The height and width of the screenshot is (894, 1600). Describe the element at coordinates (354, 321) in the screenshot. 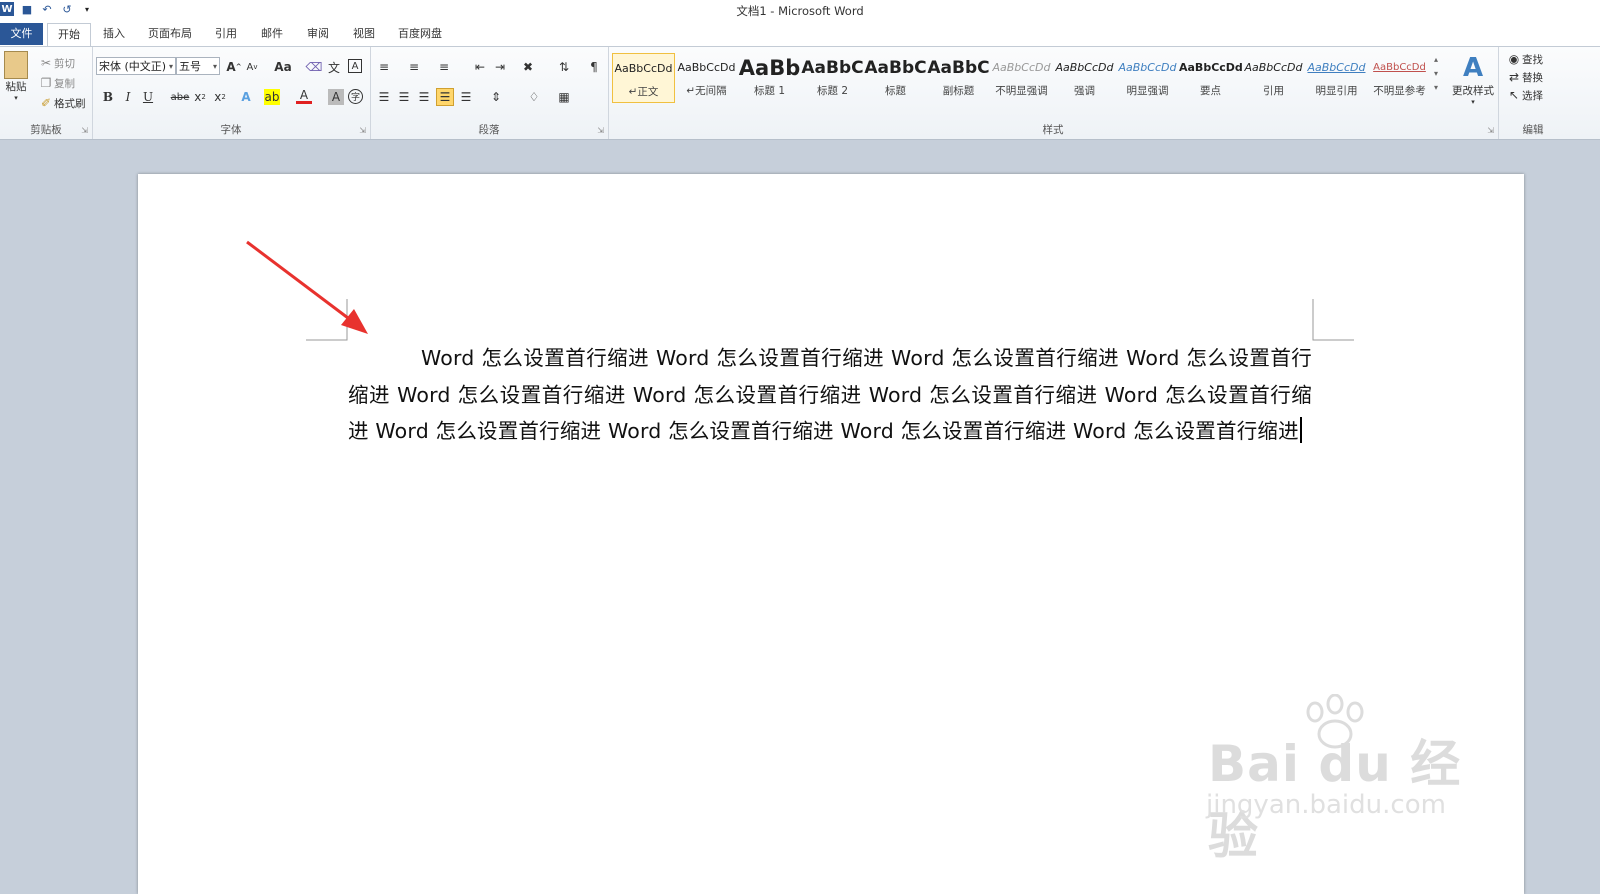

I see `annotation-arrow-head` at that location.